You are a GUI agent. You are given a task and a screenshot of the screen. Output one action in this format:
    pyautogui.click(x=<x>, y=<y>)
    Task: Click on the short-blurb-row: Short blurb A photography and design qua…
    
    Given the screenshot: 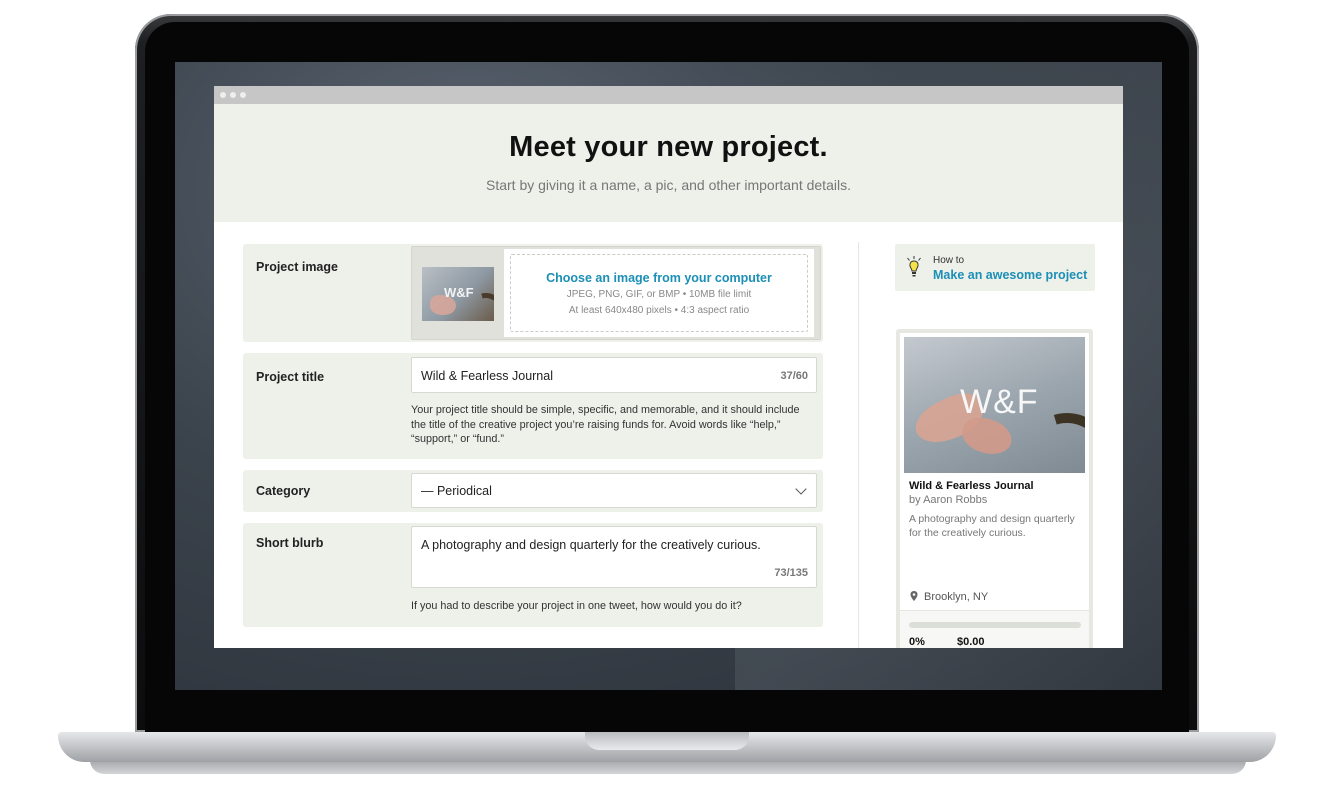 What is the action you would take?
    pyautogui.click(x=533, y=575)
    